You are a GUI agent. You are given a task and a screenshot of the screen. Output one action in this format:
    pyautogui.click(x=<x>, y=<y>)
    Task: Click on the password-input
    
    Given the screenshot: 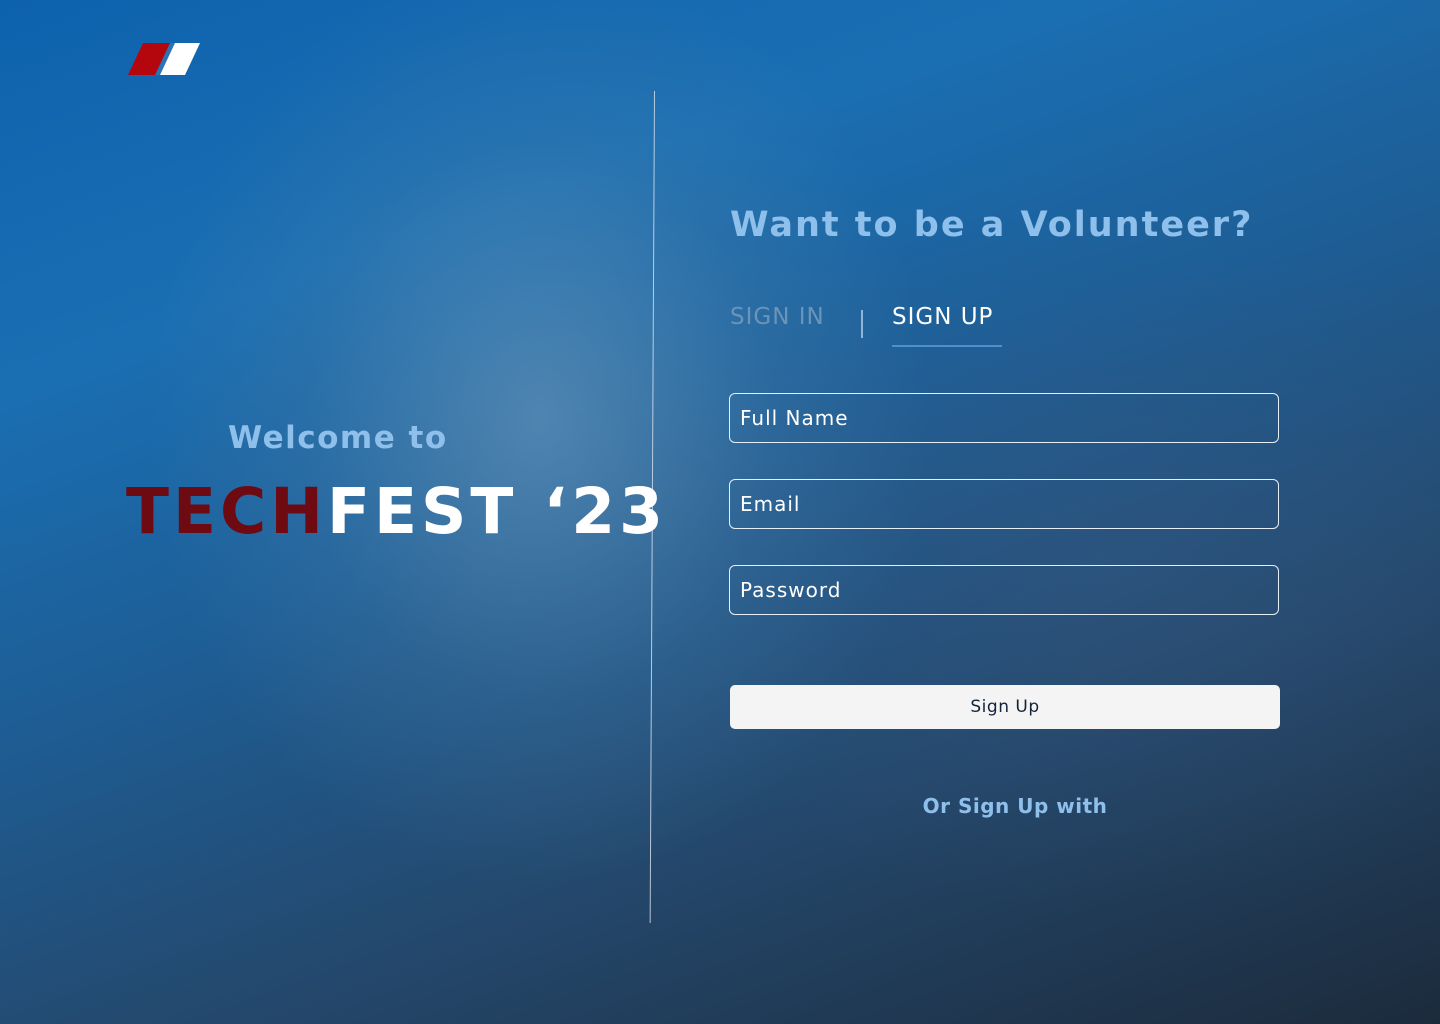 What is the action you would take?
    pyautogui.click(x=1004, y=590)
    